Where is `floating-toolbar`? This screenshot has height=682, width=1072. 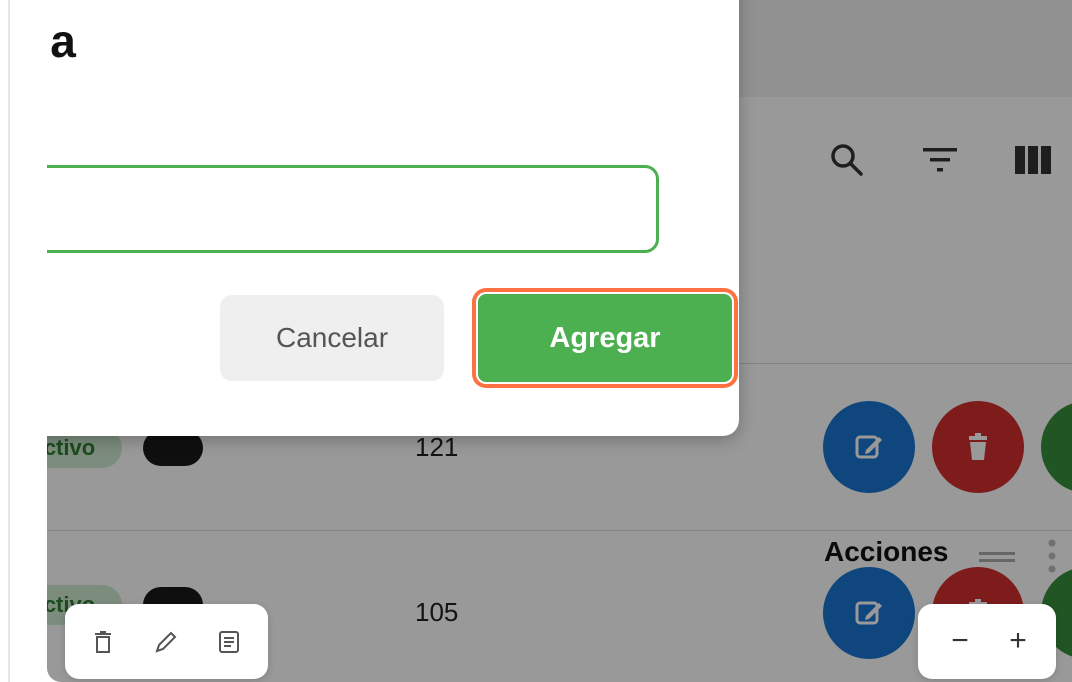 floating-toolbar is located at coordinates (166, 641).